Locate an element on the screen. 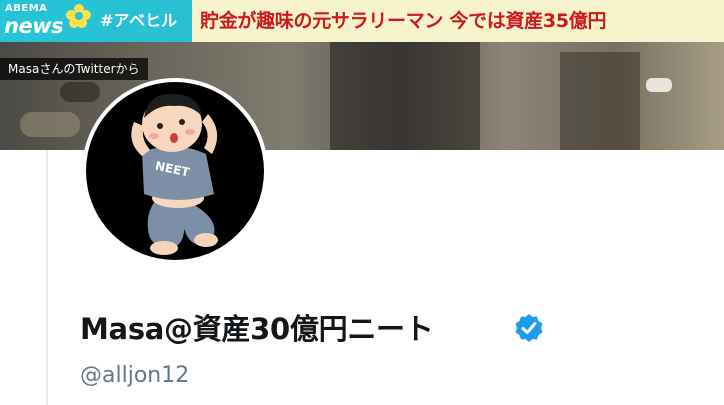 This screenshot has width=724, height=405. program-hashtag: #アベヒル is located at coordinates (144, 21).